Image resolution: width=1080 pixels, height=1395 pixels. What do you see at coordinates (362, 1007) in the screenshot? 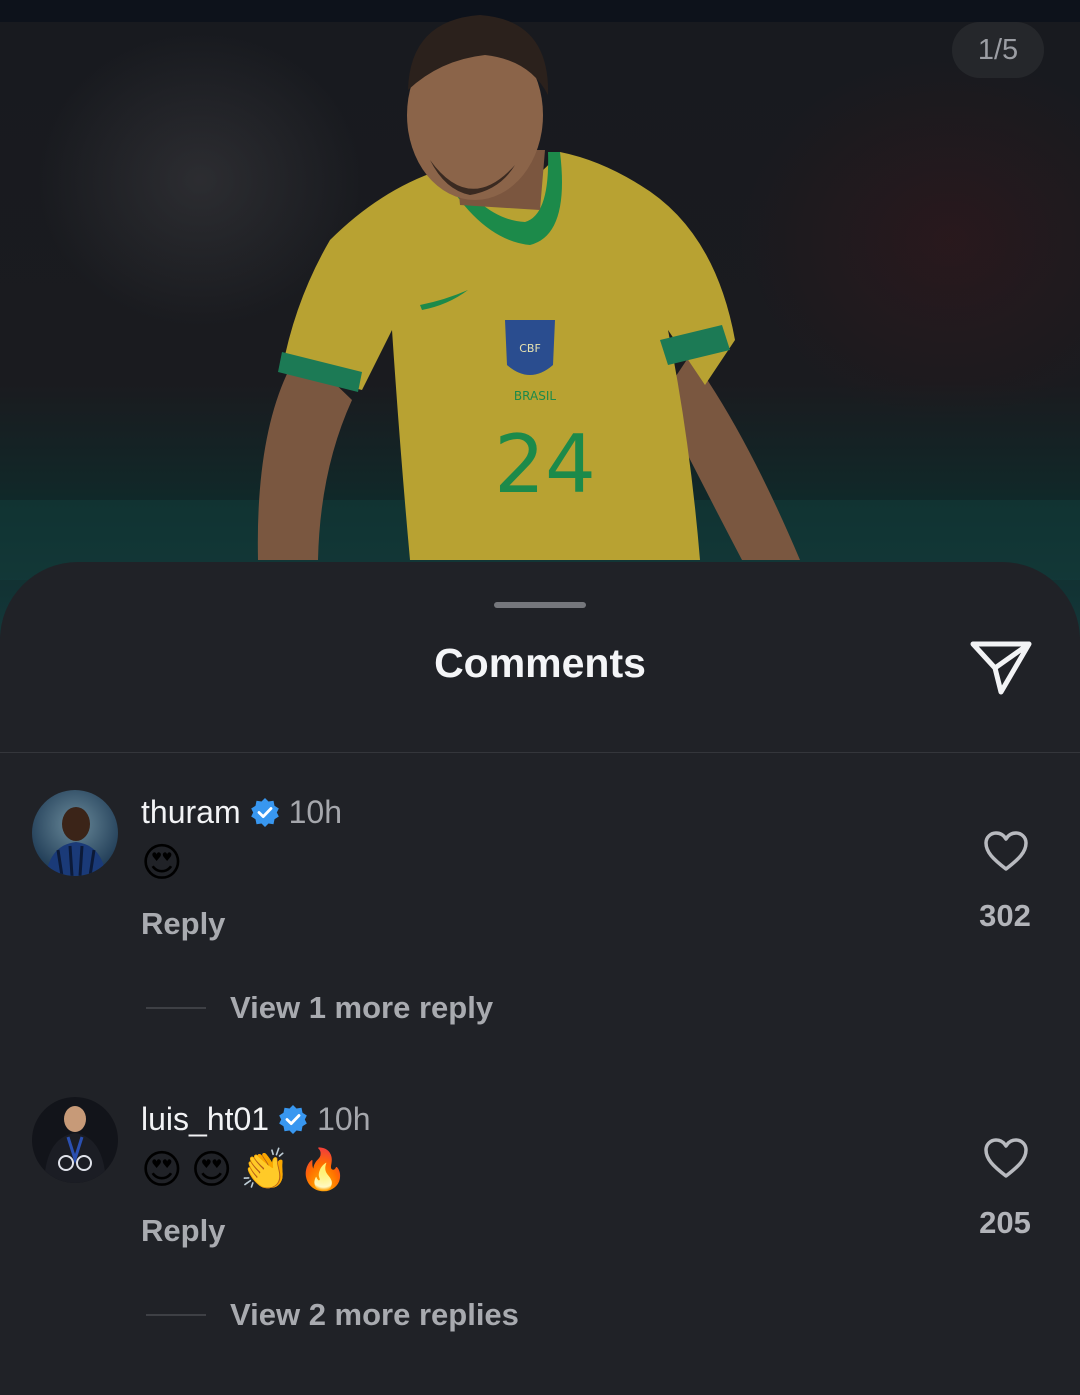
I see `view-replies-label: View 1 more reply` at bounding box center [362, 1007].